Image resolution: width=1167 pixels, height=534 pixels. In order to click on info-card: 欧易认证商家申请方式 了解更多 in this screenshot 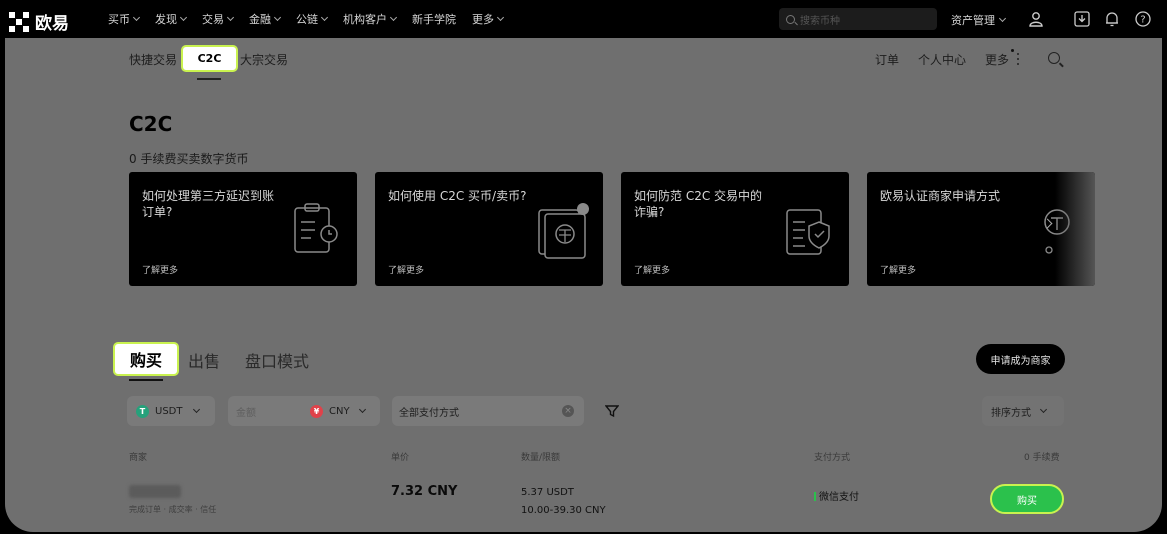, I will do `click(981, 229)`.